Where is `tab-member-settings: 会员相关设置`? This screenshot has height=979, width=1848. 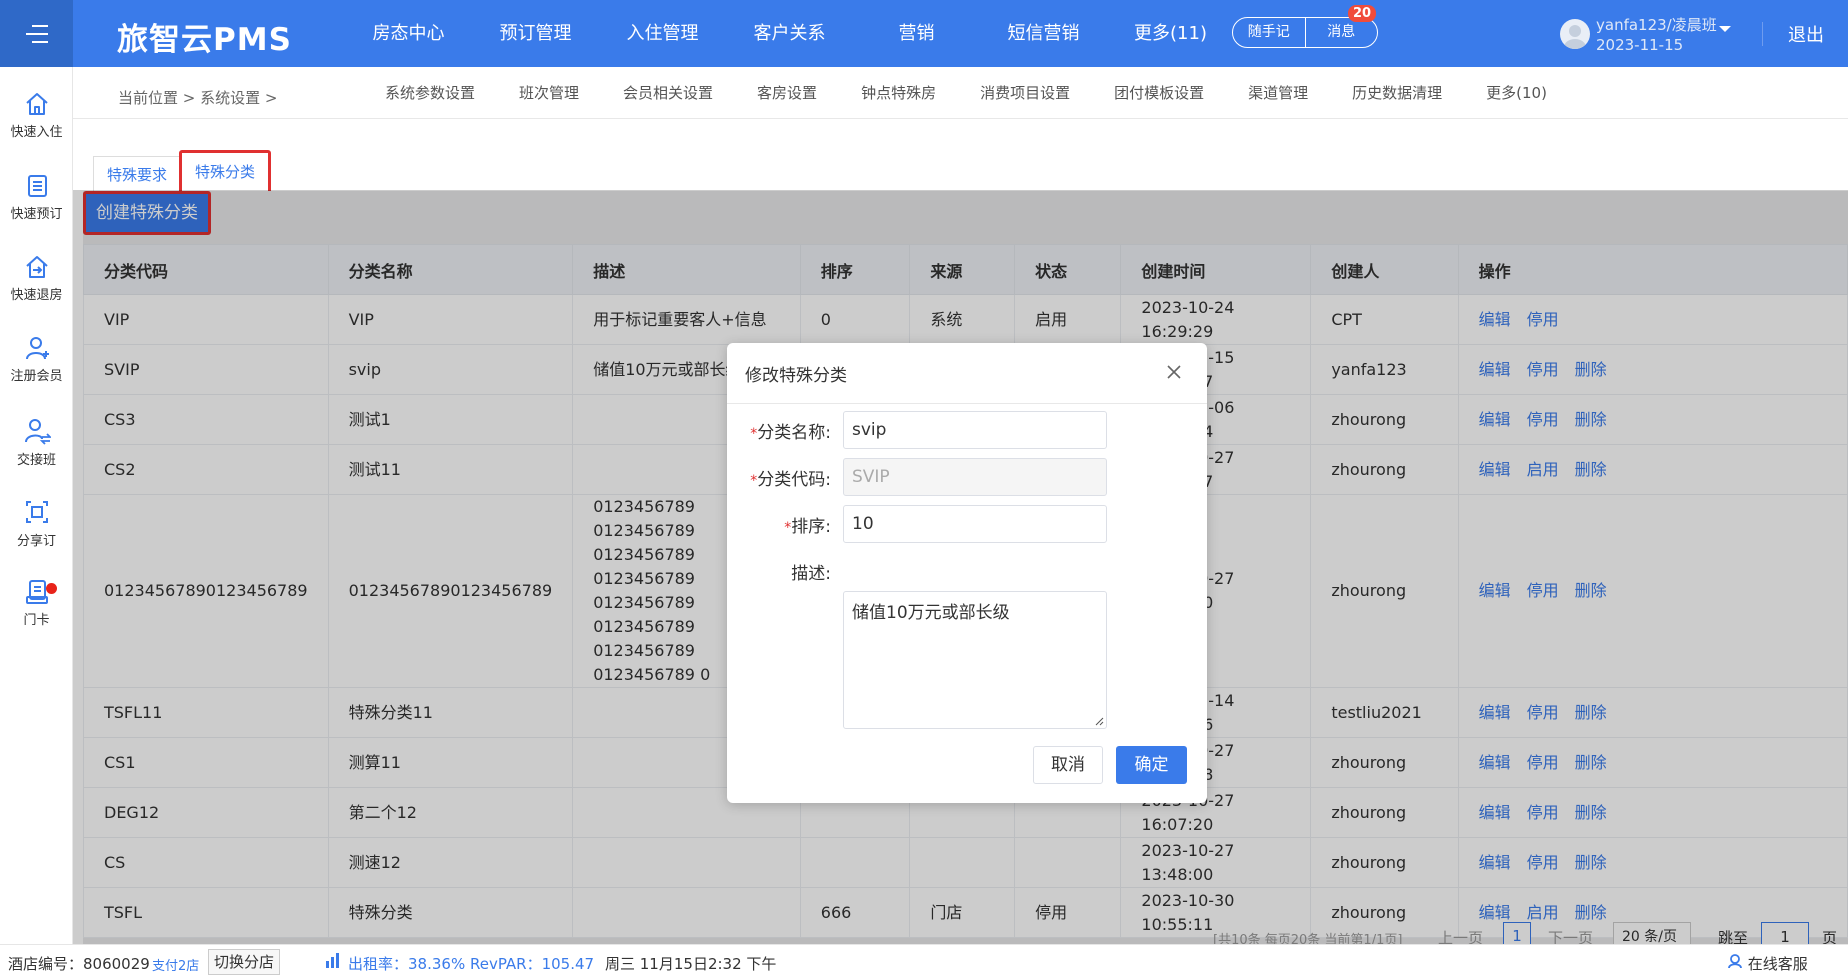
tab-member-settings: 会员相关设置 is located at coordinates (668, 93).